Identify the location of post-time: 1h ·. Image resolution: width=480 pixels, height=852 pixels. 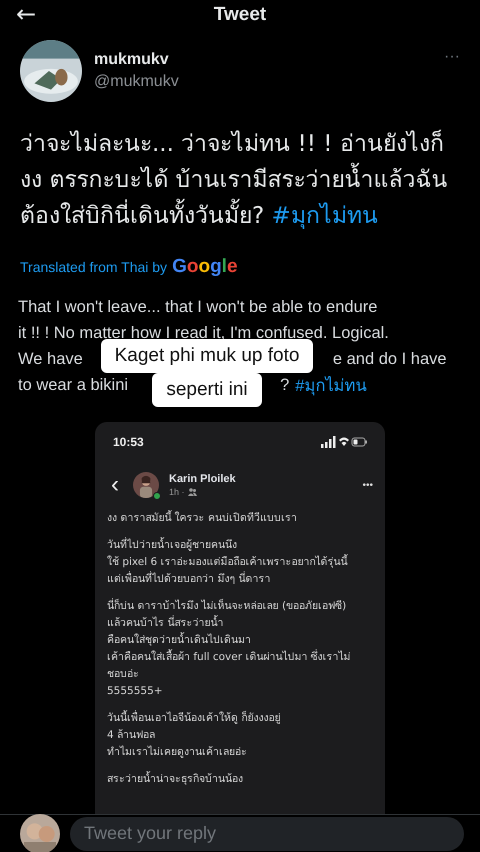
(177, 492).